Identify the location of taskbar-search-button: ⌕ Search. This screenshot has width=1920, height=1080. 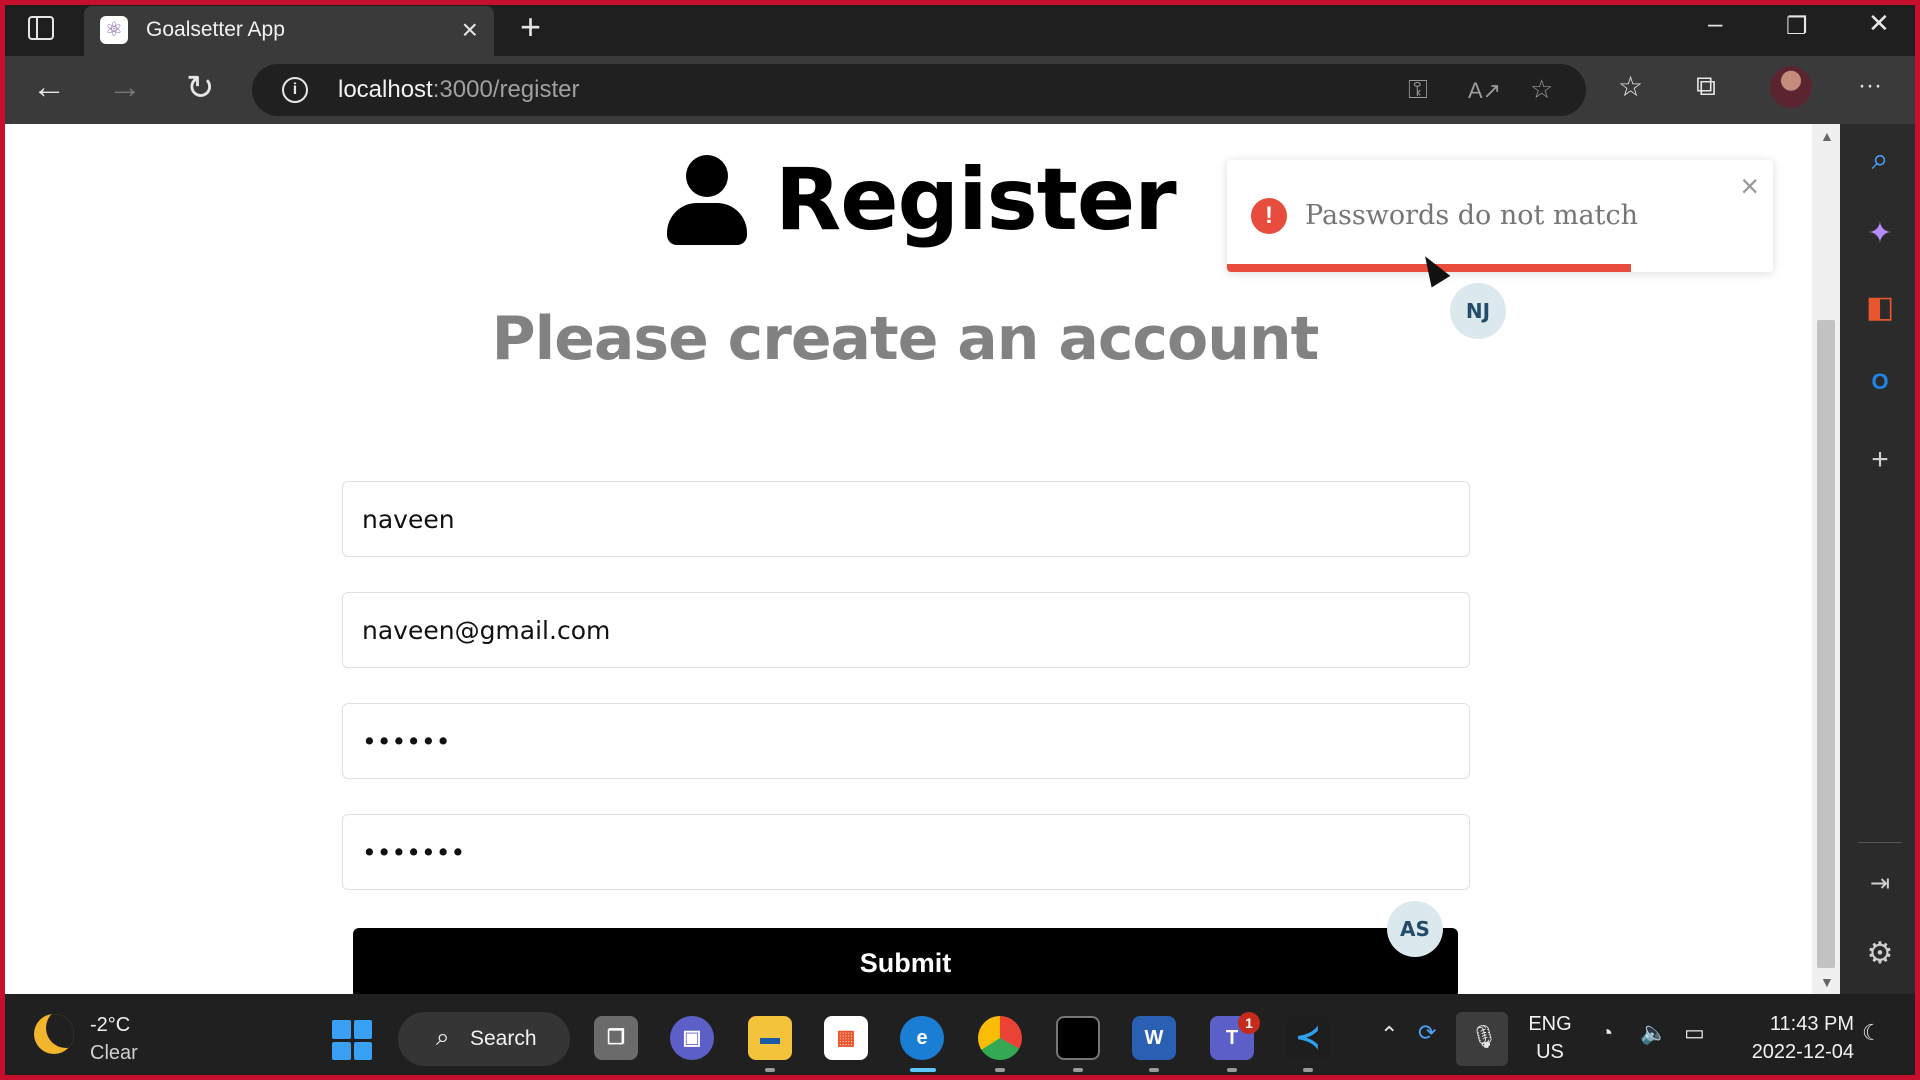
(484, 1039).